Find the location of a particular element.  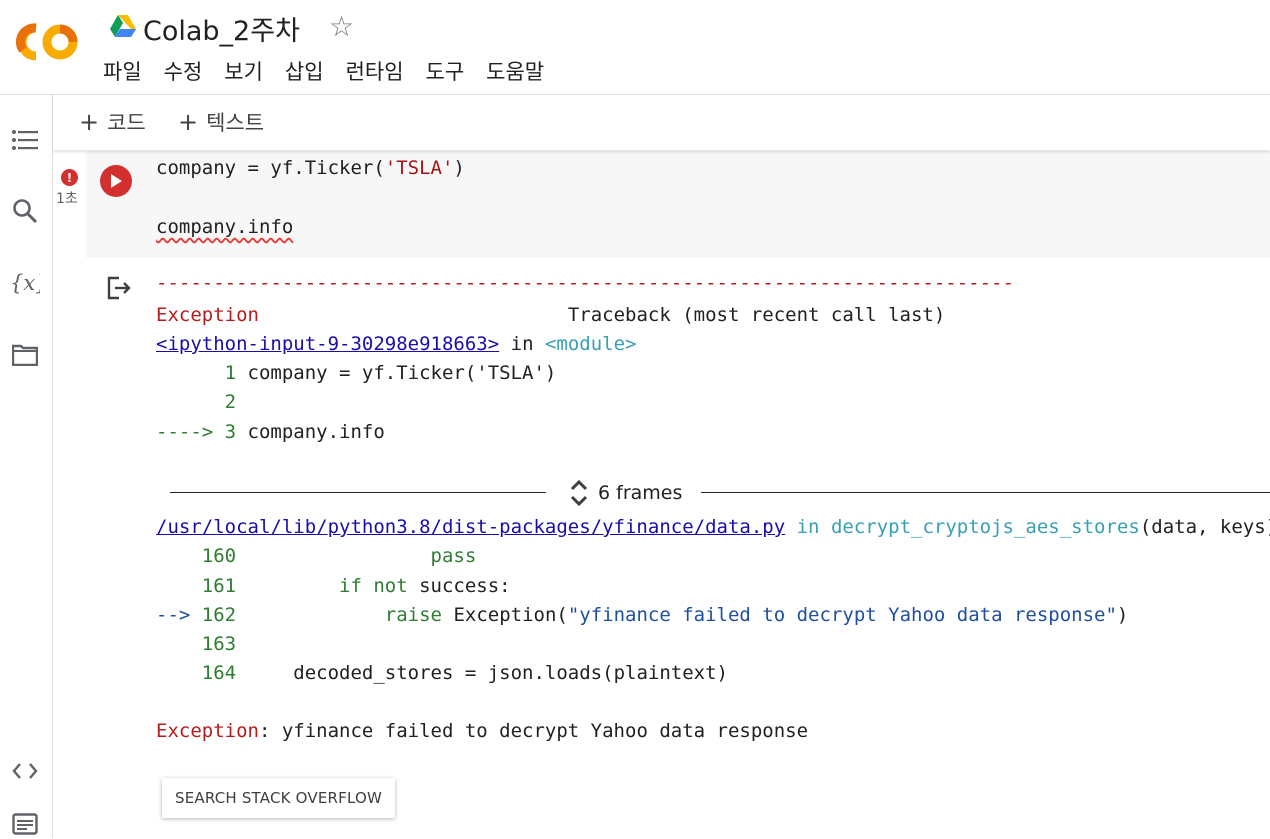

search-stack-overflow-button: SEARCH STACK OVERFLOW is located at coordinates (278, 798).